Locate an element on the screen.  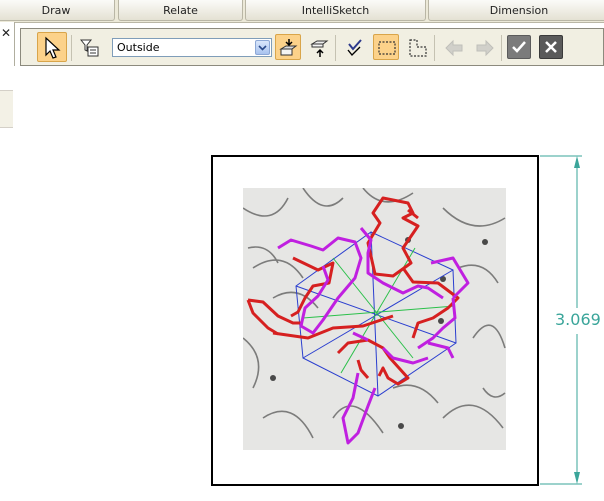
tab-intellisketch: IntelliSketch is located at coordinates (335, 10).